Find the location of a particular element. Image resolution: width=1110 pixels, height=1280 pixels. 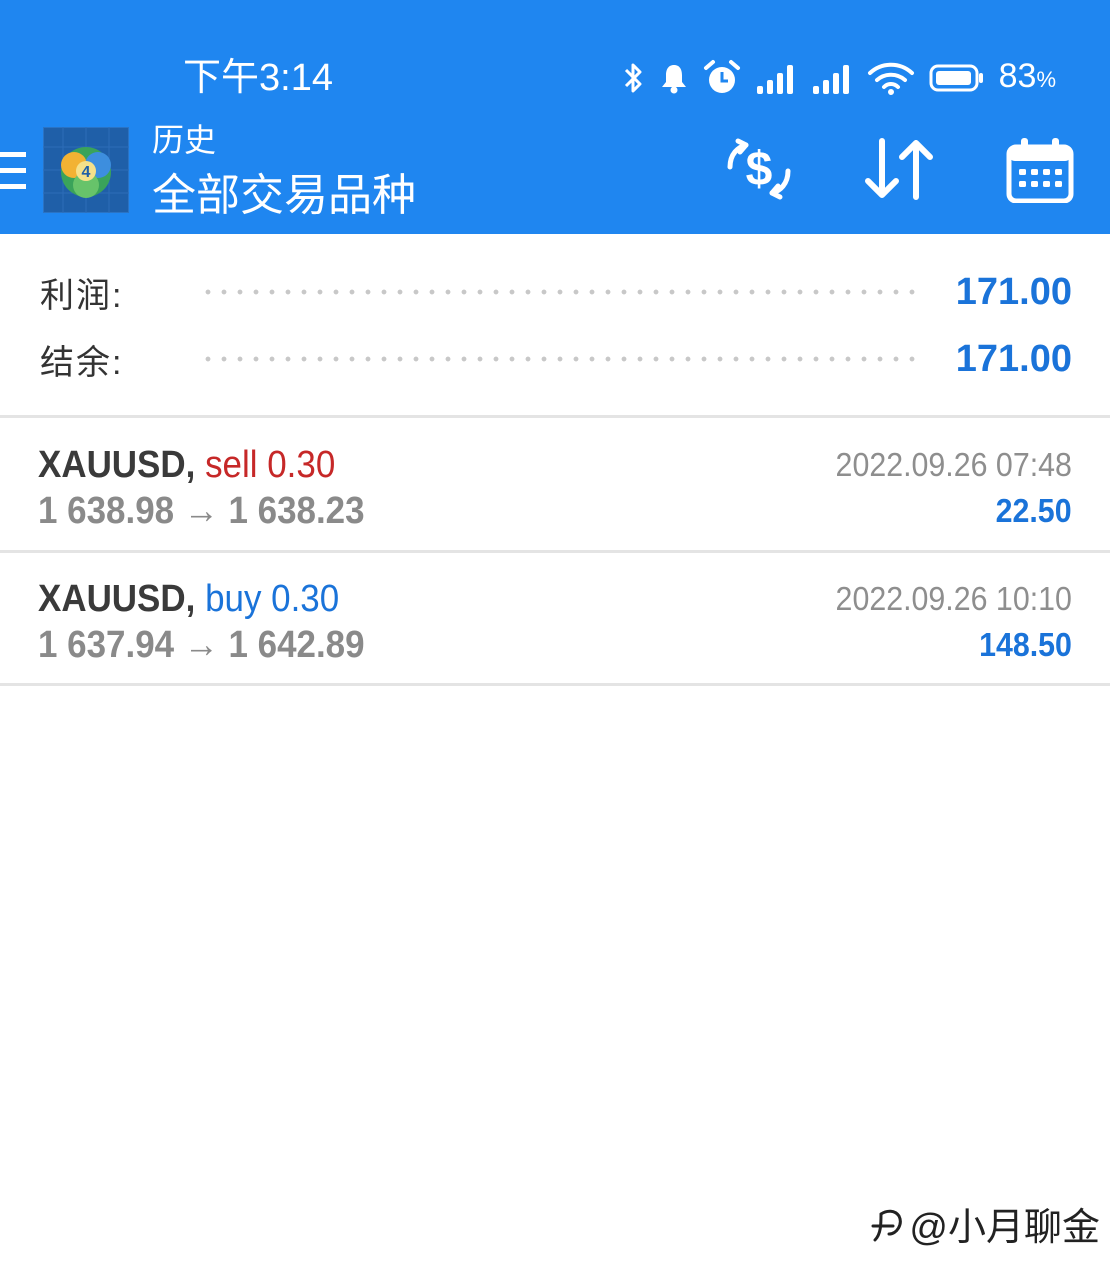

battery-level: 83% is located at coordinates (1027, 76).